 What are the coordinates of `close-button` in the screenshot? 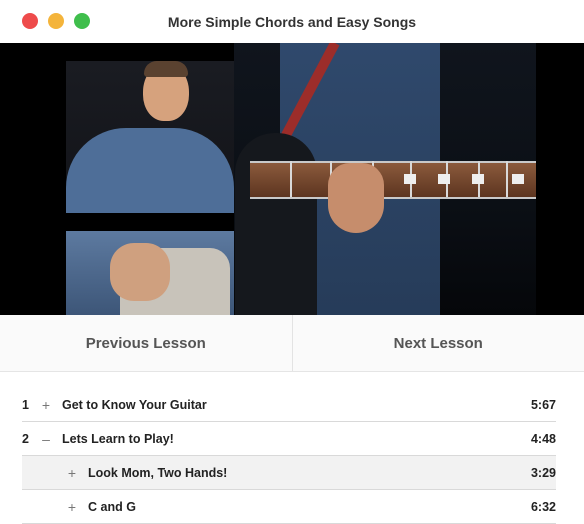 It's located at (30, 21).